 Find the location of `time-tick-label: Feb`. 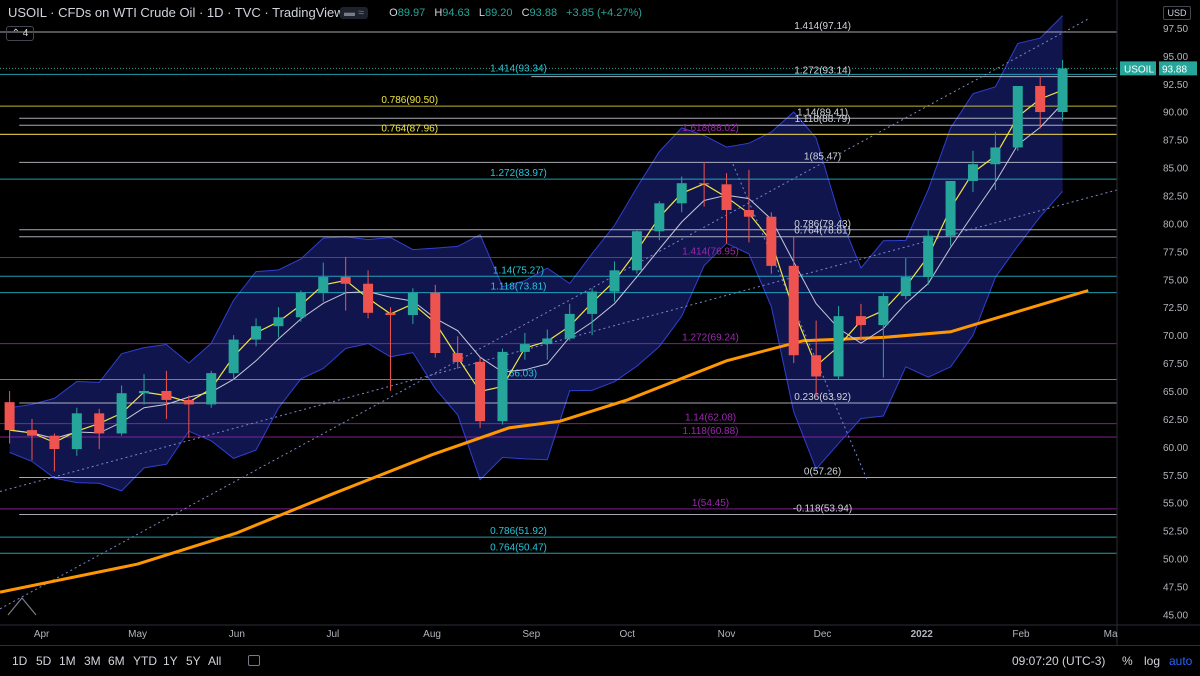

time-tick-label: Feb is located at coordinates (1021, 634).